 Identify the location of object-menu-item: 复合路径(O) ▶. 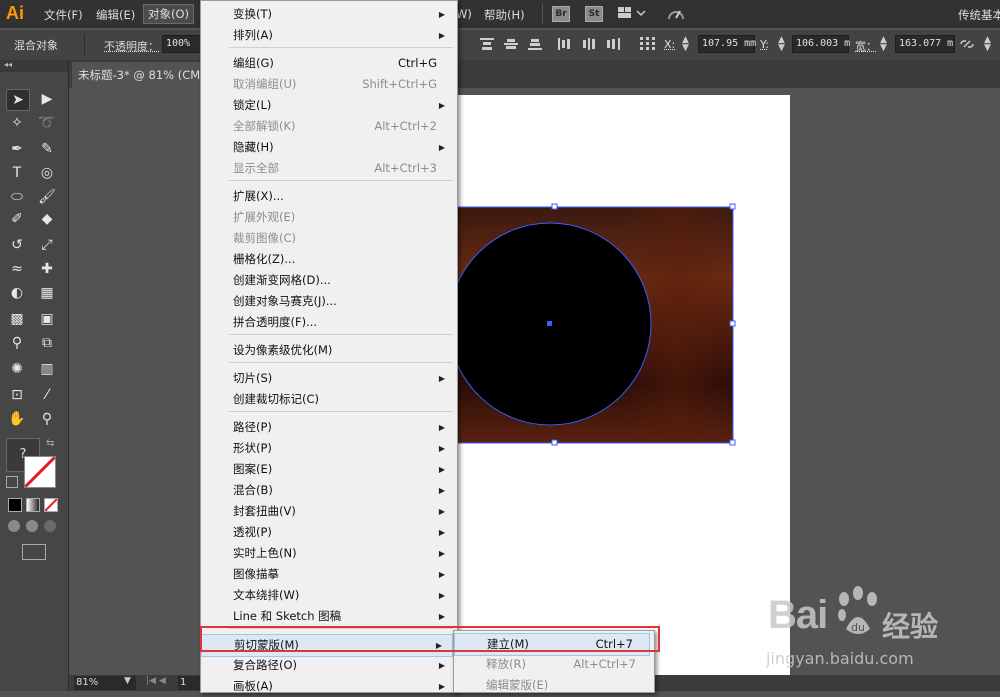
(328, 665).